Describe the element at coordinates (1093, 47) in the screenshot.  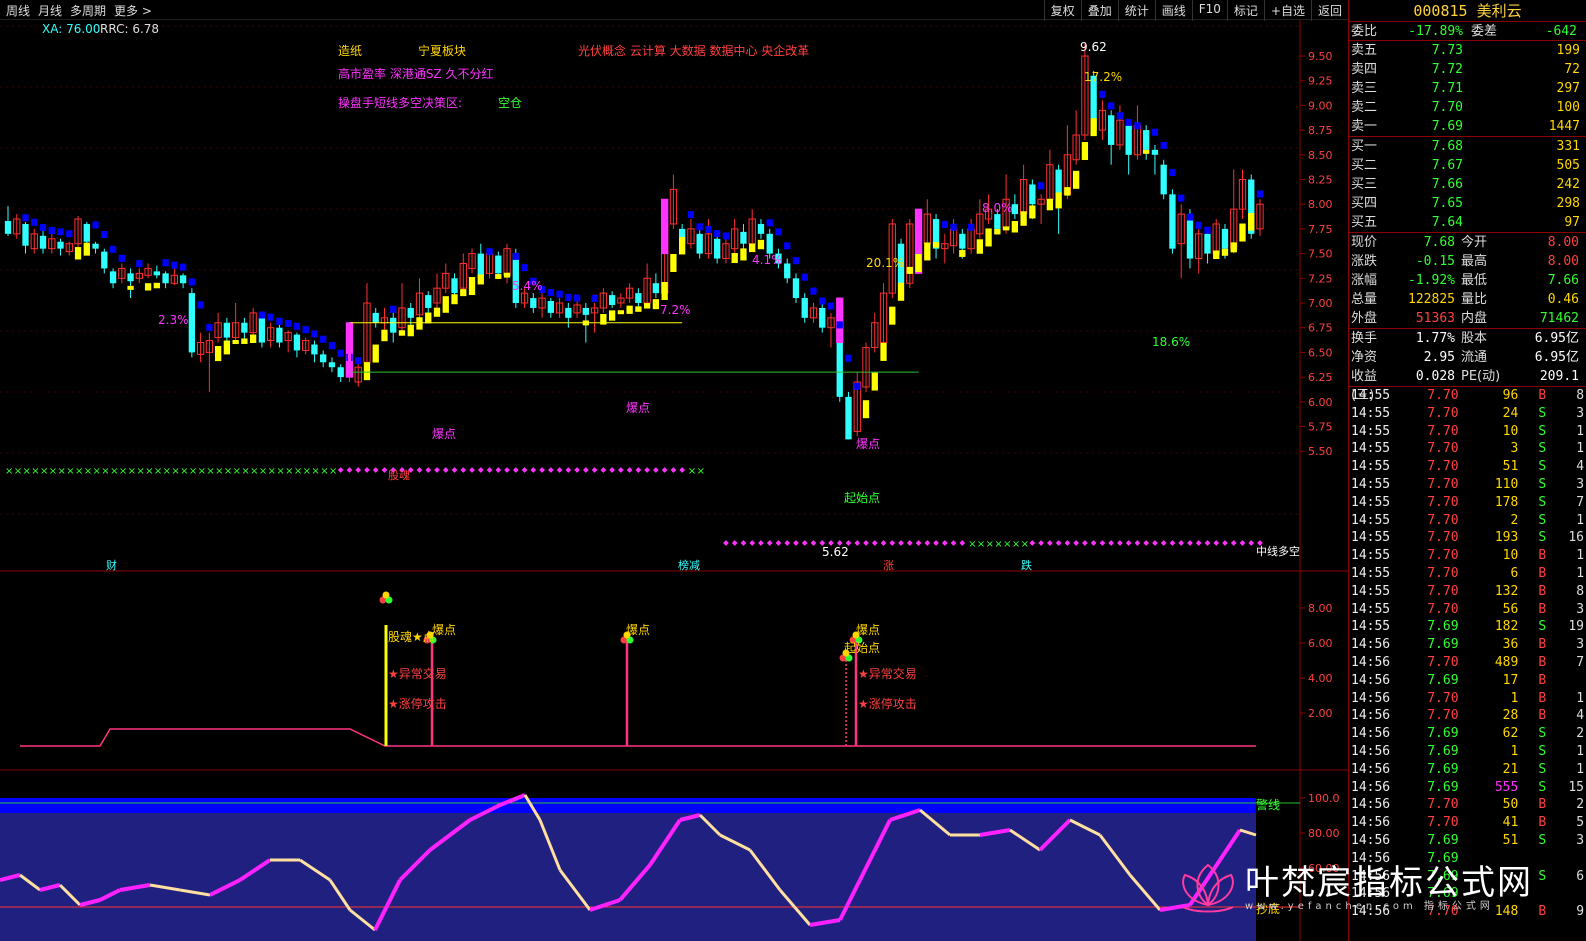
I see `high-price-label: 9.62` at that location.